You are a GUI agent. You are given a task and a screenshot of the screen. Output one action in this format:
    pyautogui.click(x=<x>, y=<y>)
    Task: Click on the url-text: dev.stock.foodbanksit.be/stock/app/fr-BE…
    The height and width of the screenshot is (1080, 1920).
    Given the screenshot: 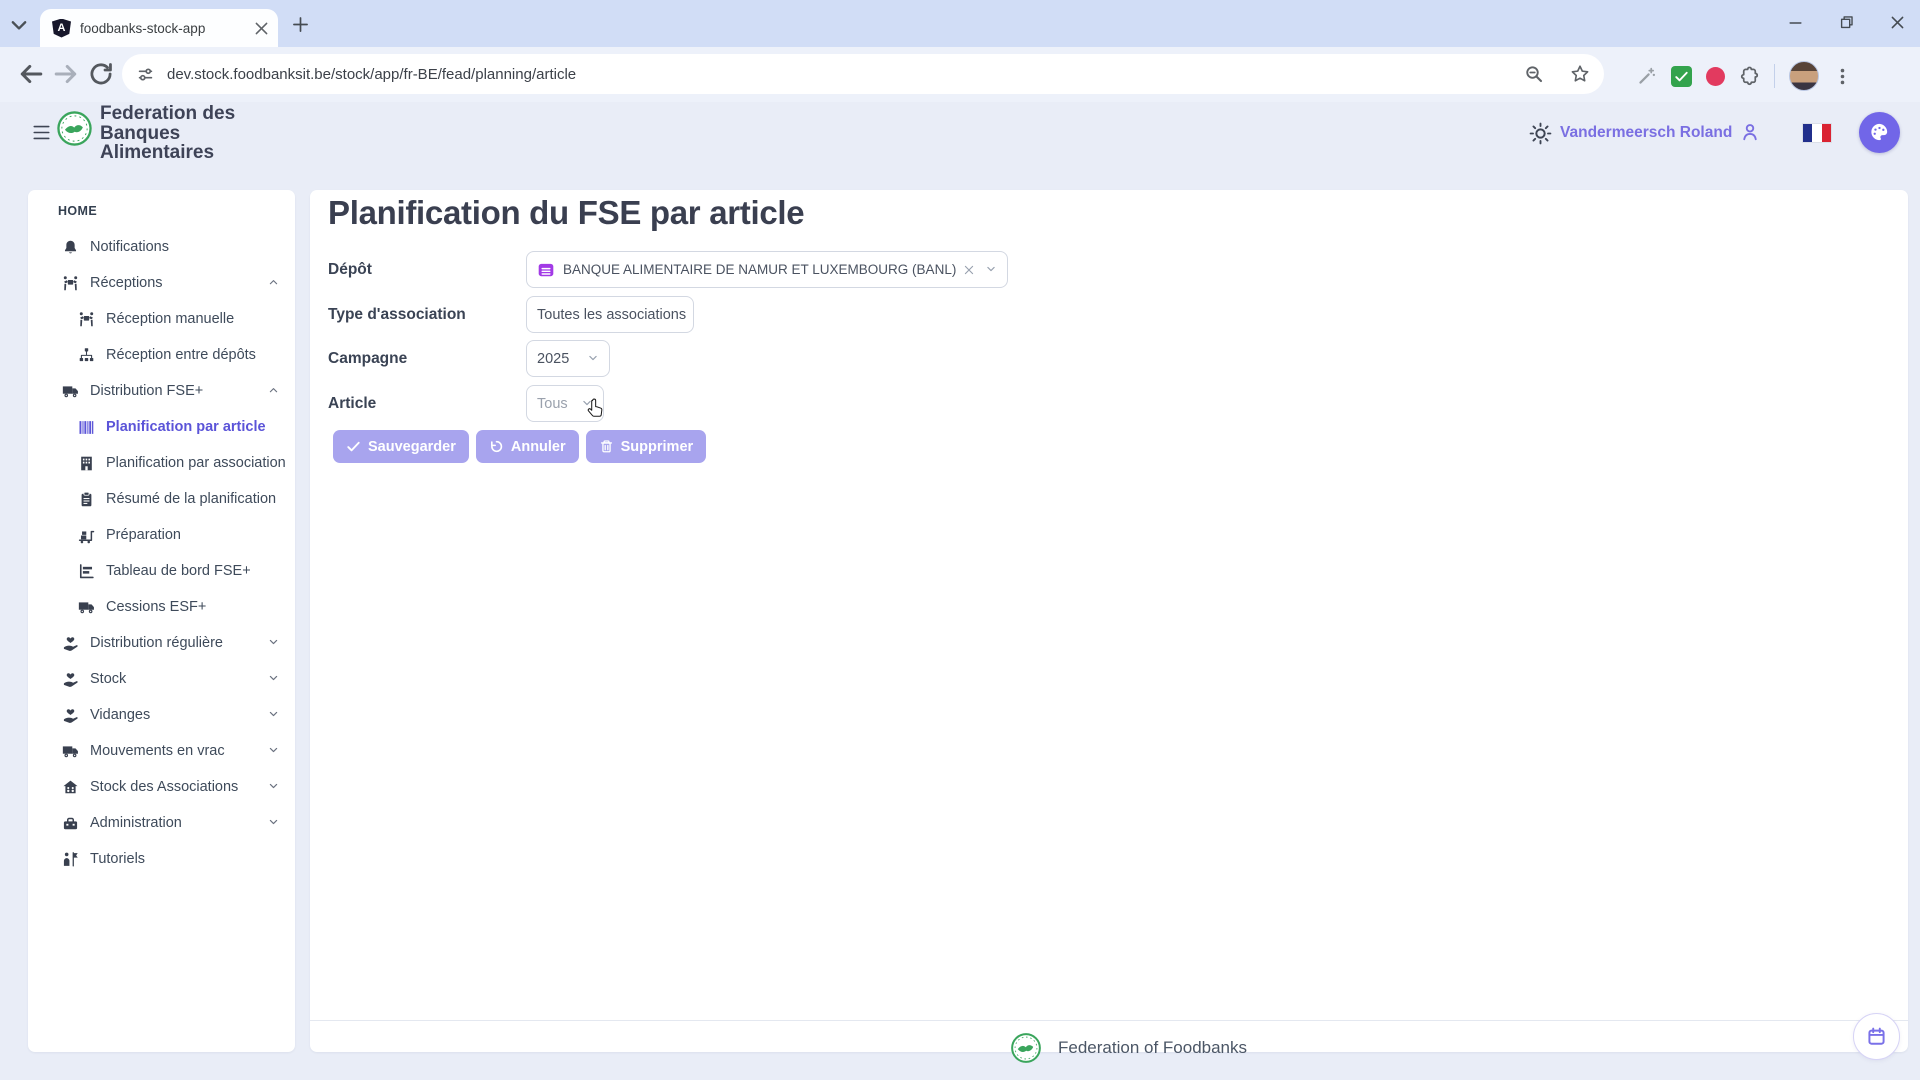 What is the action you would take?
    pyautogui.click(x=845, y=74)
    